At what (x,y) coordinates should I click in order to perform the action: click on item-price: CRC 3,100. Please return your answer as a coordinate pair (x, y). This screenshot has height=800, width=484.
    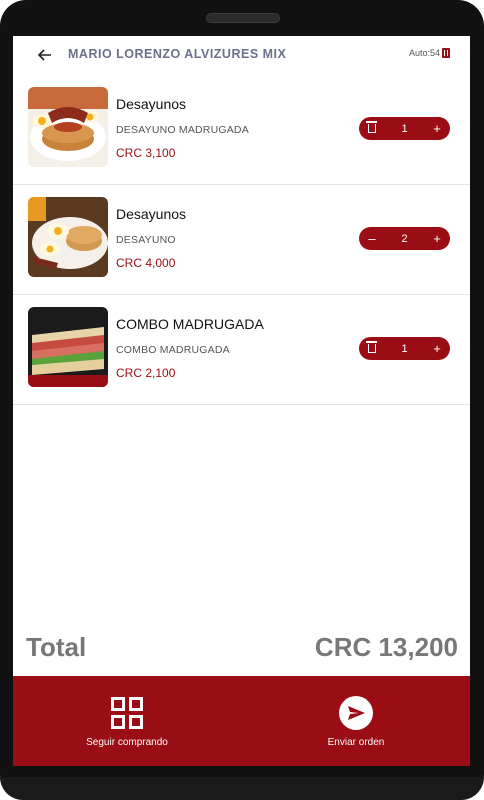
    Looking at the image, I should click on (146, 153).